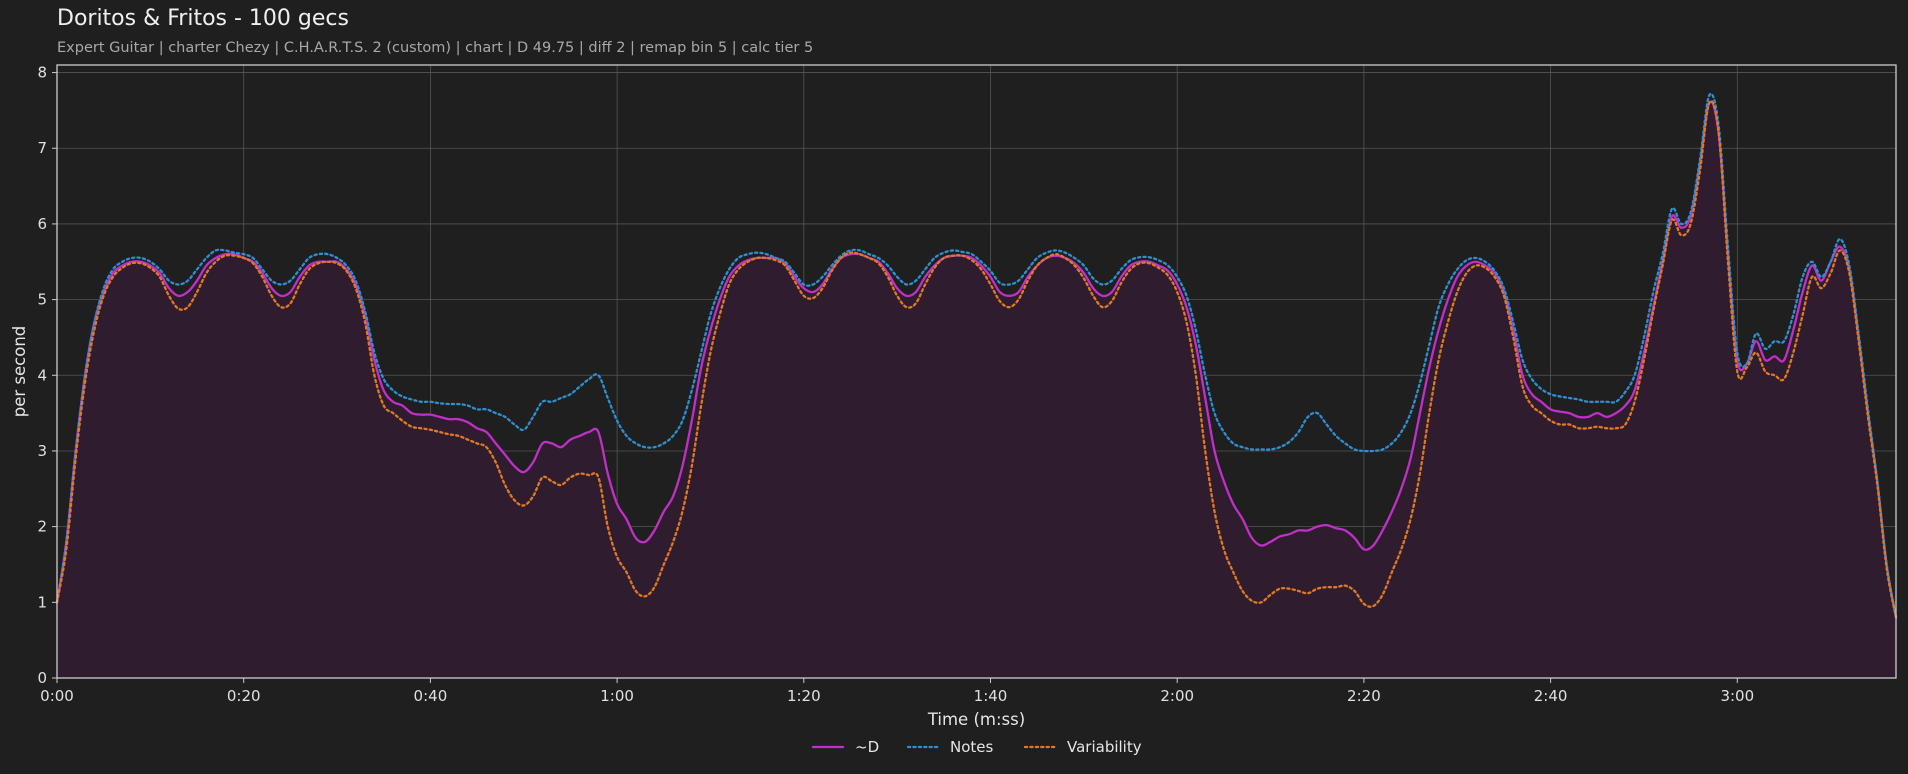 Image resolution: width=1908 pixels, height=774 pixels. Describe the element at coordinates (991, 696) in the screenshot. I see `x-tick-label: 1:40` at that location.